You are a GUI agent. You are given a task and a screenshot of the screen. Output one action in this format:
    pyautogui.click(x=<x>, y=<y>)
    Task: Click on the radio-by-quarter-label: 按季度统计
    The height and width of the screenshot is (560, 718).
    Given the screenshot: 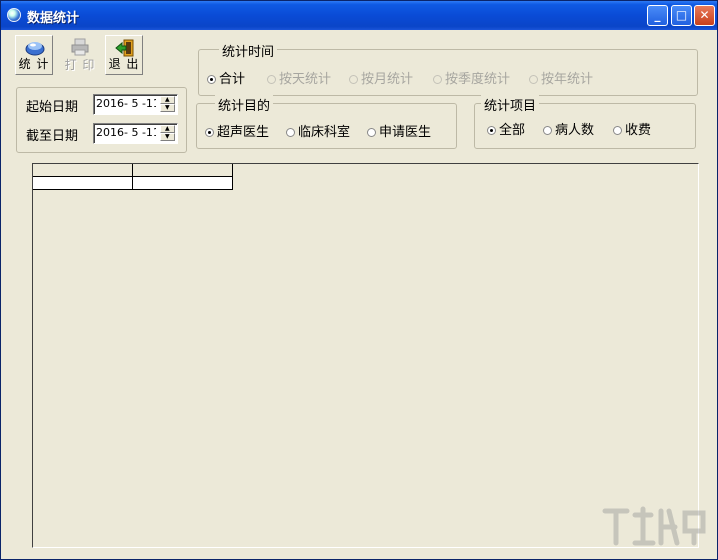 What is the action you would take?
    pyautogui.click(x=478, y=79)
    